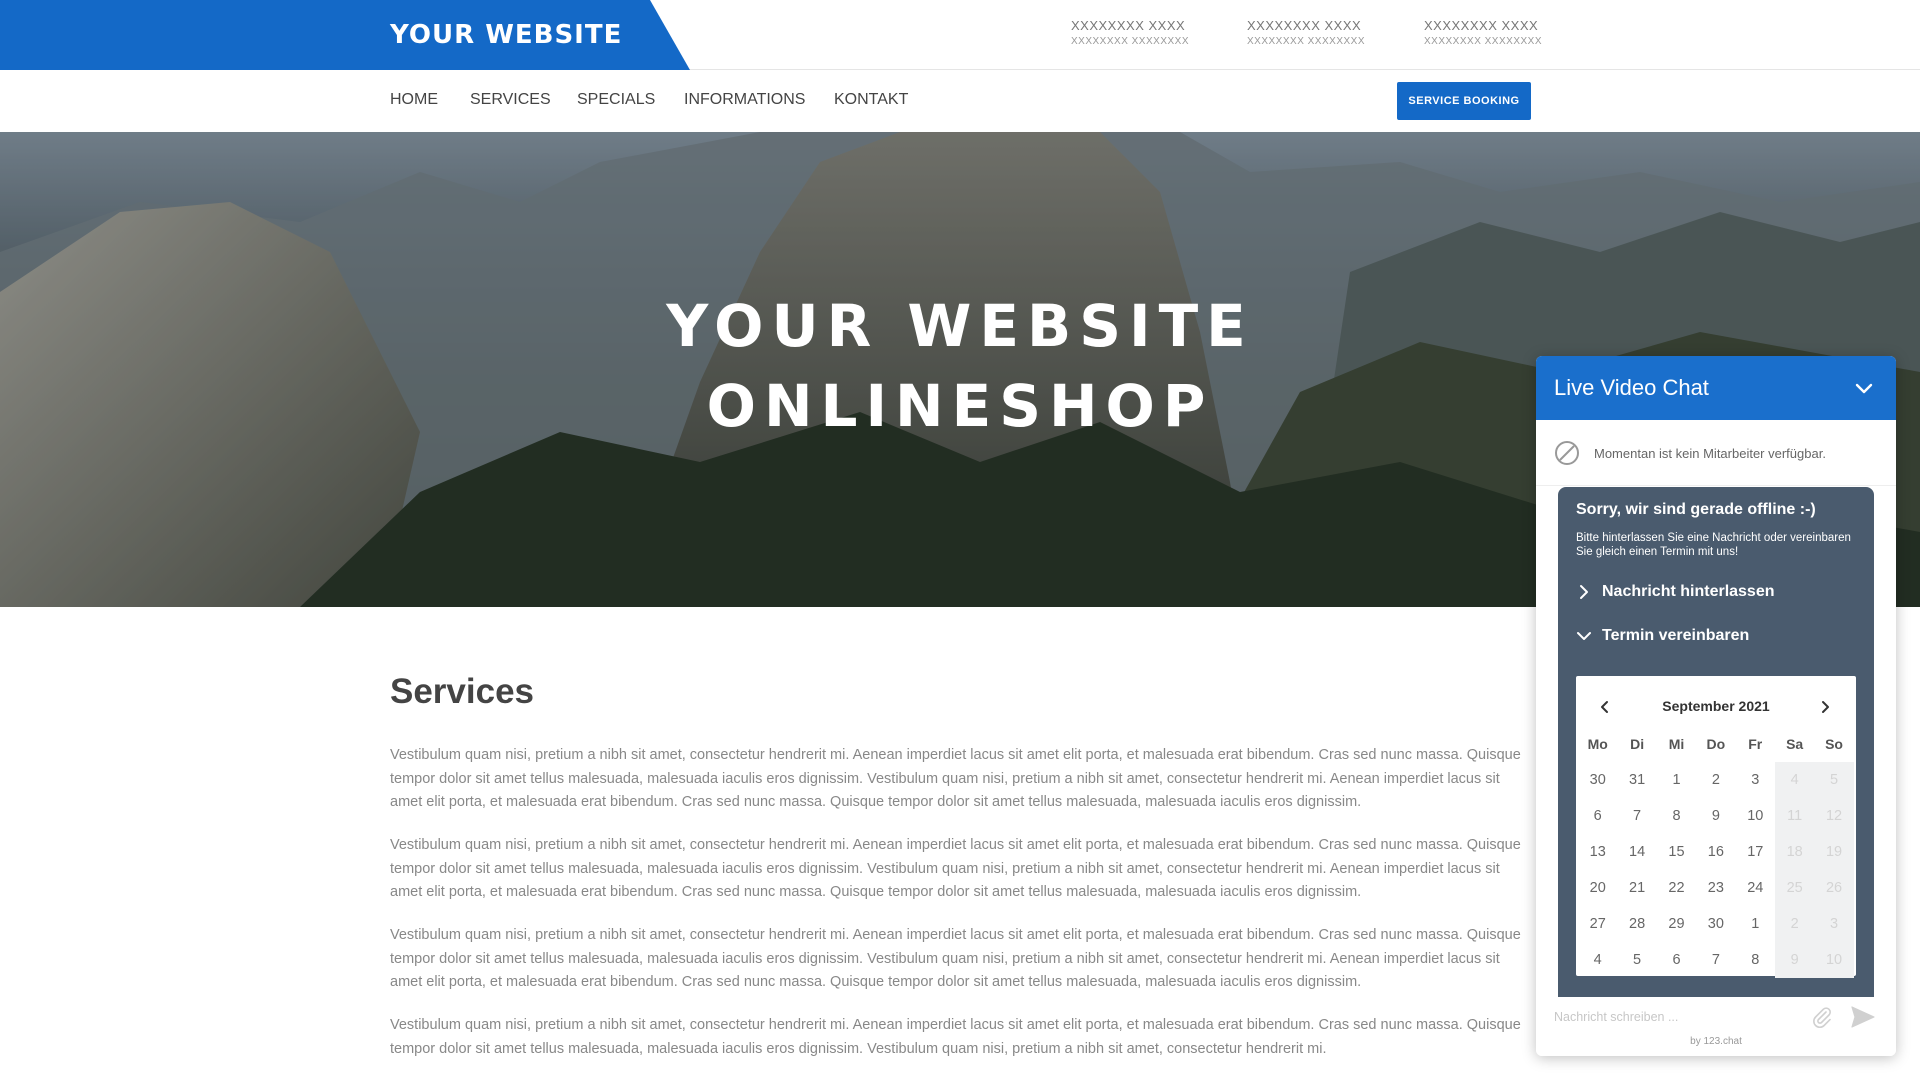 Image resolution: width=1920 pixels, height=1080 pixels. Describe the element at coordinates (1863, 1019) in the screenshot. I see `send-icon` at that location.